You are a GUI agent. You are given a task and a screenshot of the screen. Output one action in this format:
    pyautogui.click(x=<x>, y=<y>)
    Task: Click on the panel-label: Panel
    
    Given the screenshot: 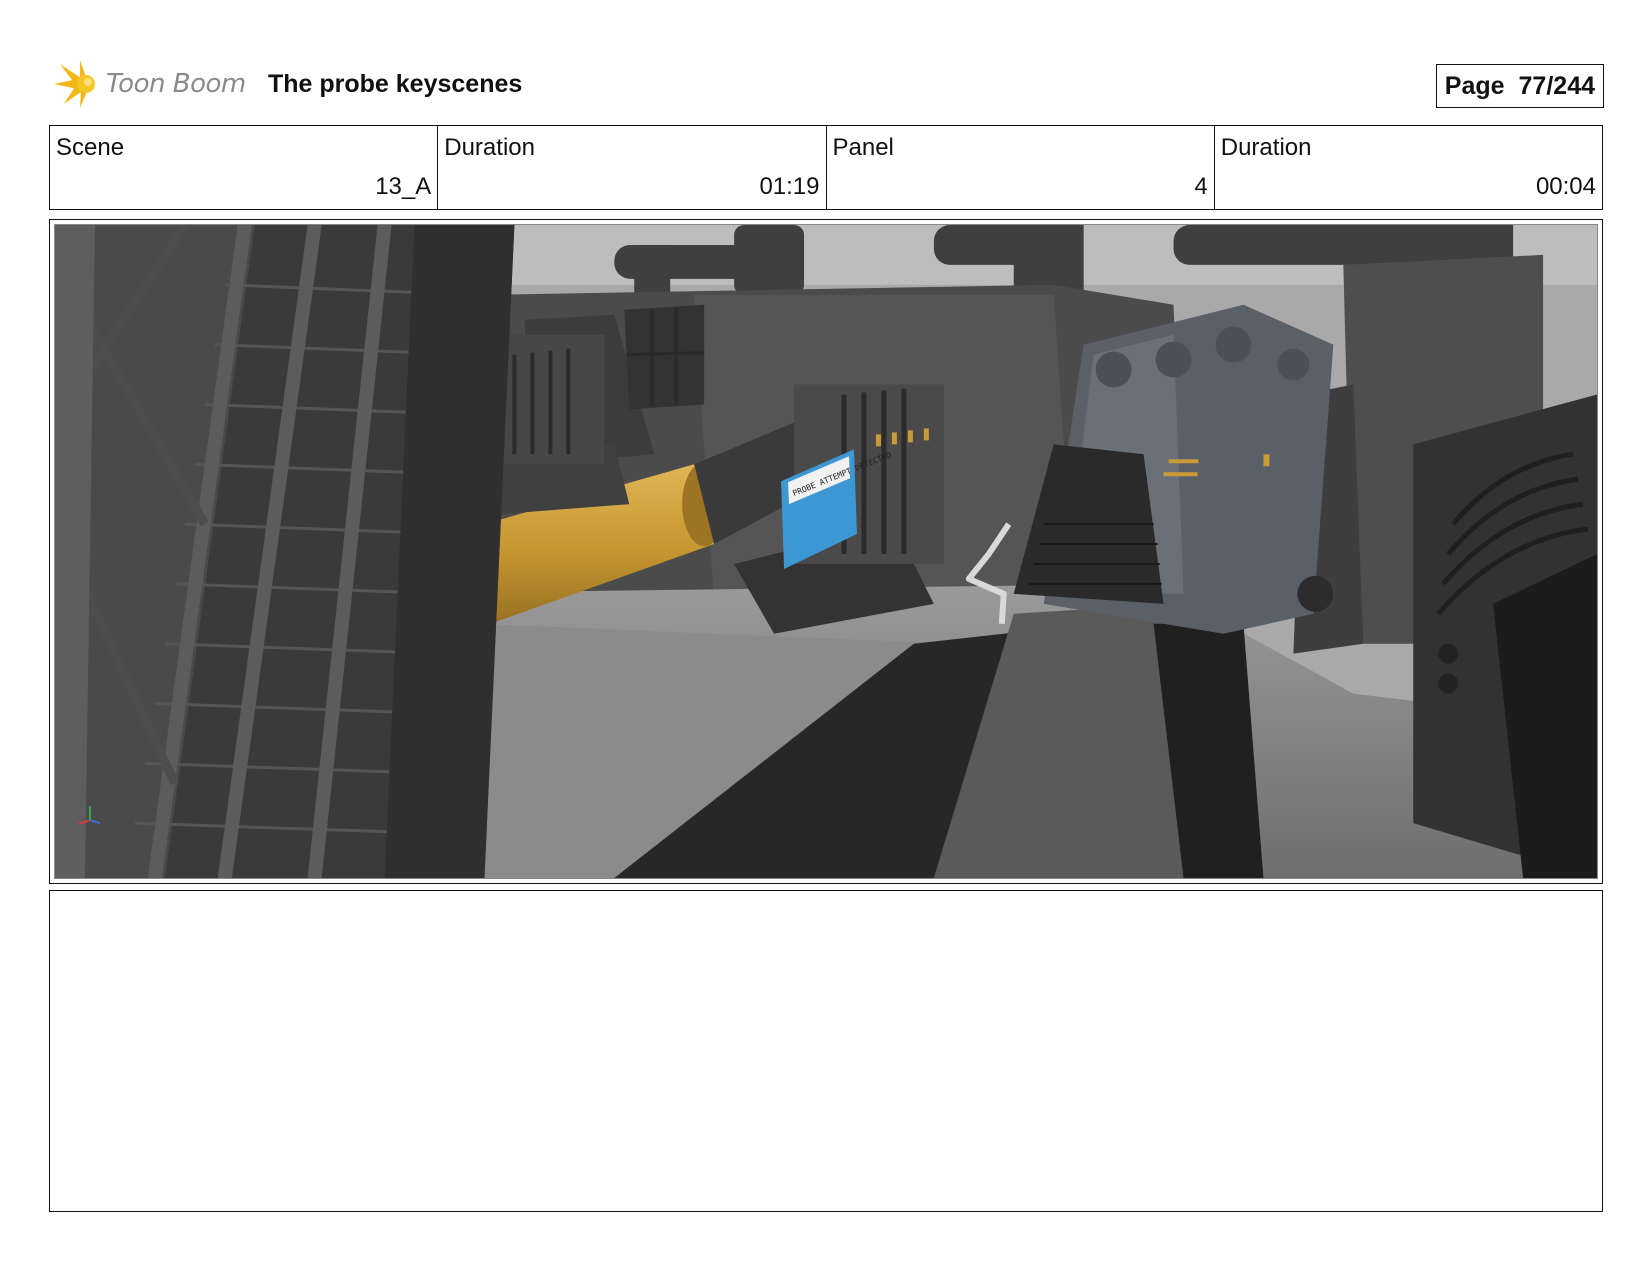 What is the action you would take?
    pyautogui.click(x=863, y=147)
    